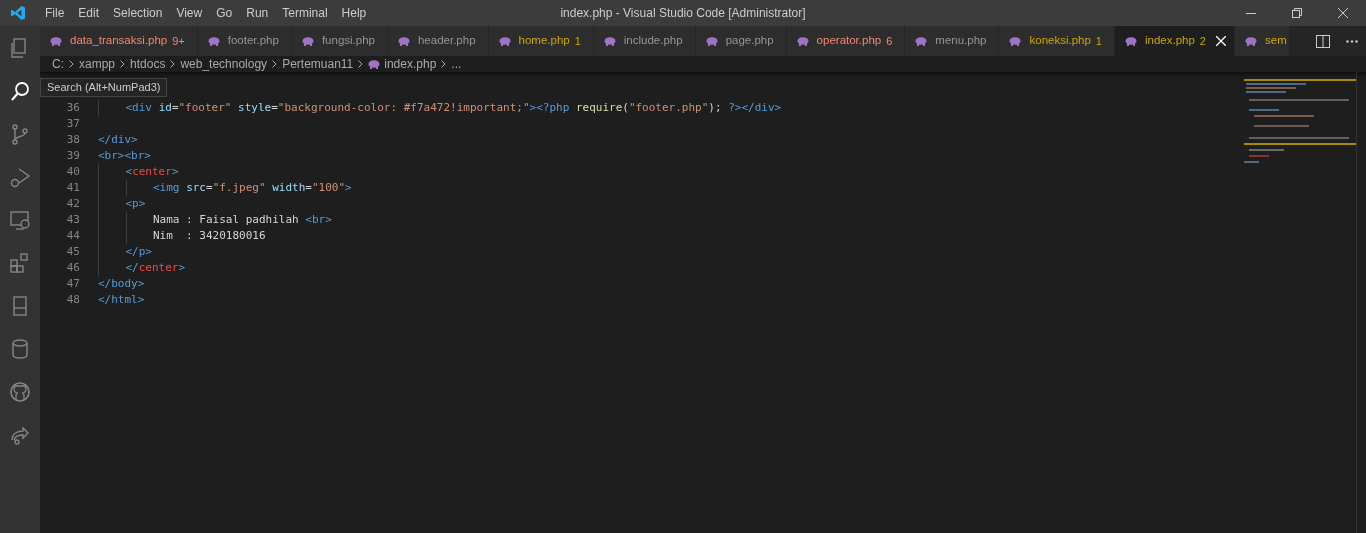 The height and width of the screenshot is (533, 1366). I want to click on remote-explorer-icon, so click(20, 219).